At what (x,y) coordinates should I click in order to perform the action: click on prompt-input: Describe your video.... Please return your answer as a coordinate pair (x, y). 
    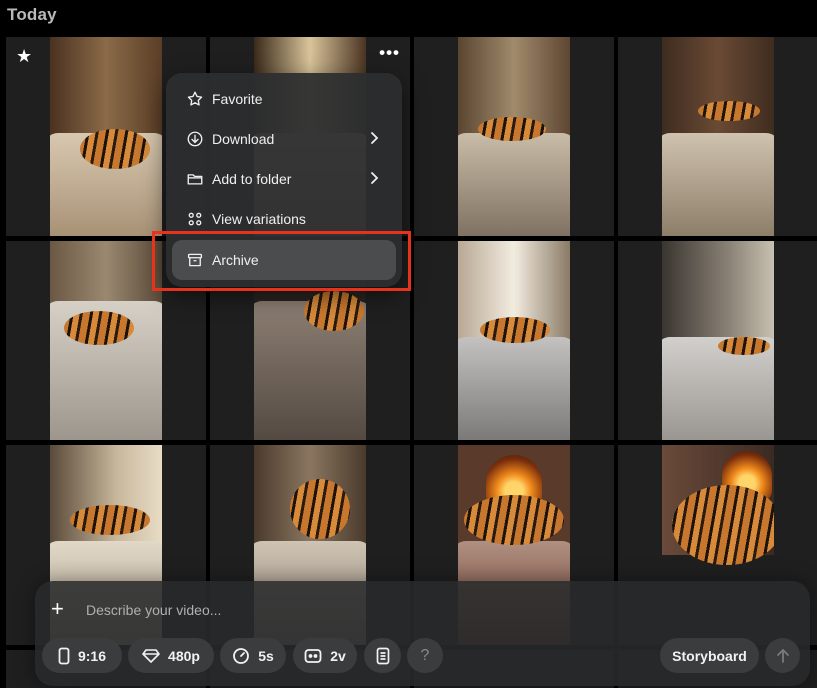
    Looking at the image, I should click on (153, 610).